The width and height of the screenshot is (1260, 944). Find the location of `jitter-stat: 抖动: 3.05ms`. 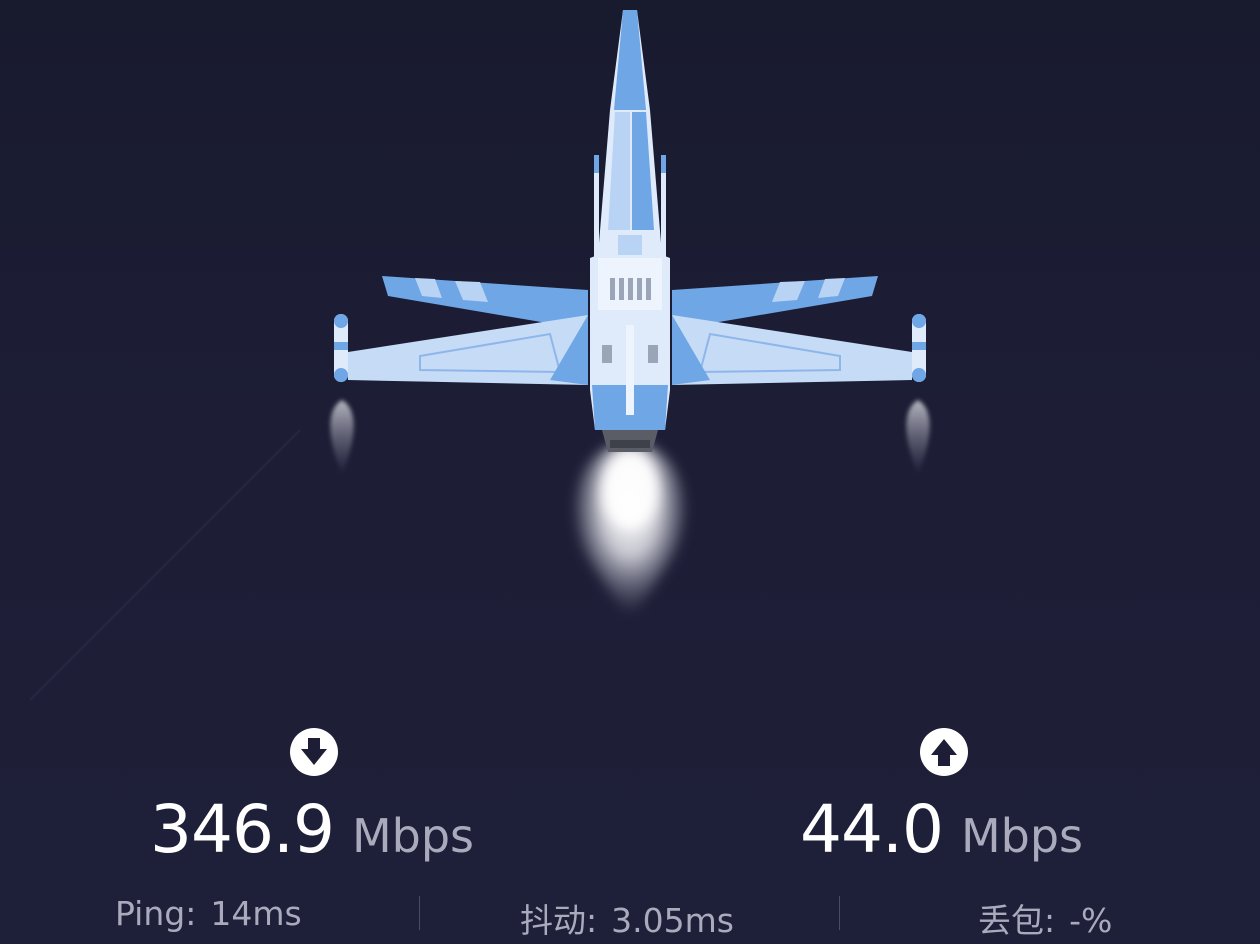

jitter-stat: 抖动: 3.05ms is located at coordinates (627, 918).